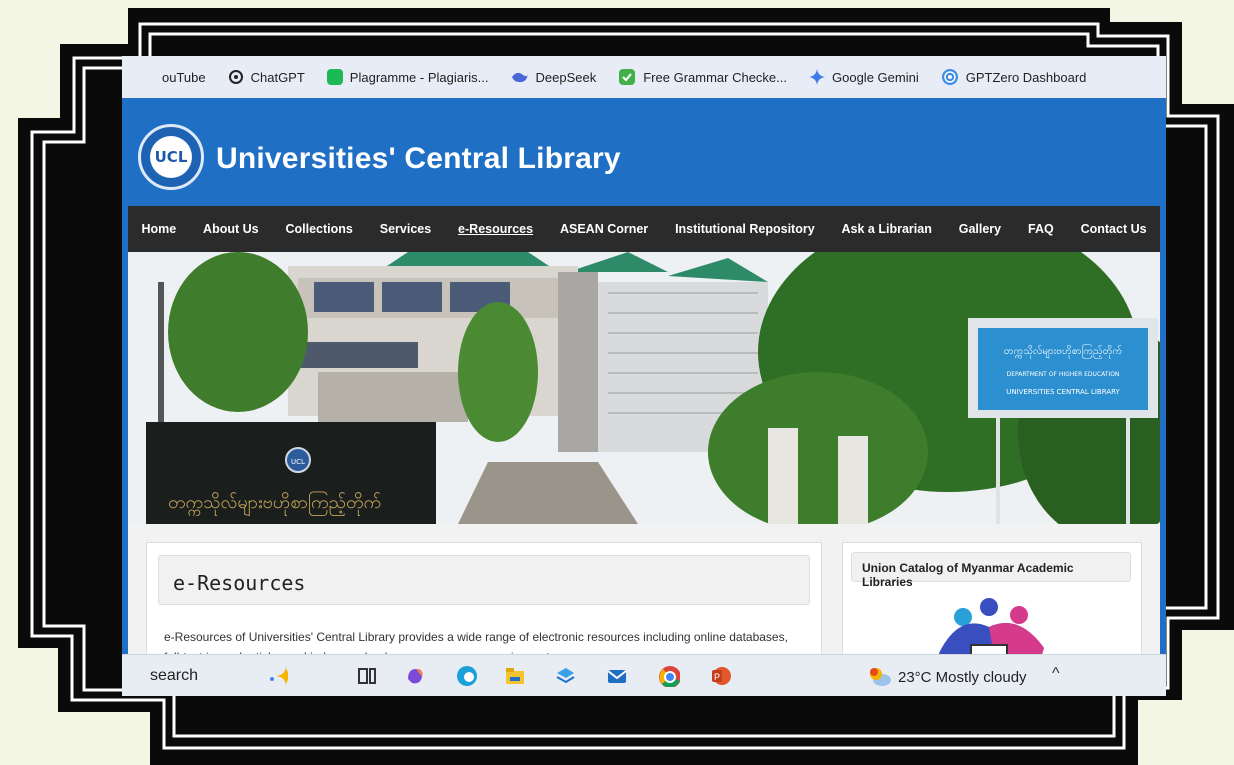 This screenshot has height=765, width=1234. I want to click on svg-text: P, so click(717, 677).